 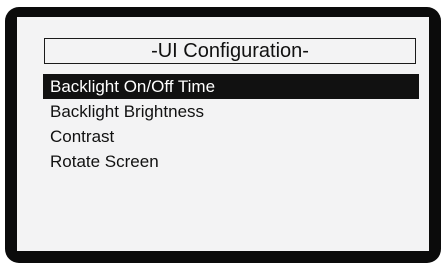 What do you see at coordinates (231, 86) in the screenshot?
I see `menu-item-backlight-on-off-time: Backlight On/Off Time` at bounding box center [231, 86].